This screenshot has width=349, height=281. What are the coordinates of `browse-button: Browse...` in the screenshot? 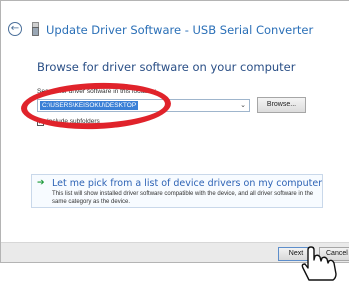 It's located at (281, 105).